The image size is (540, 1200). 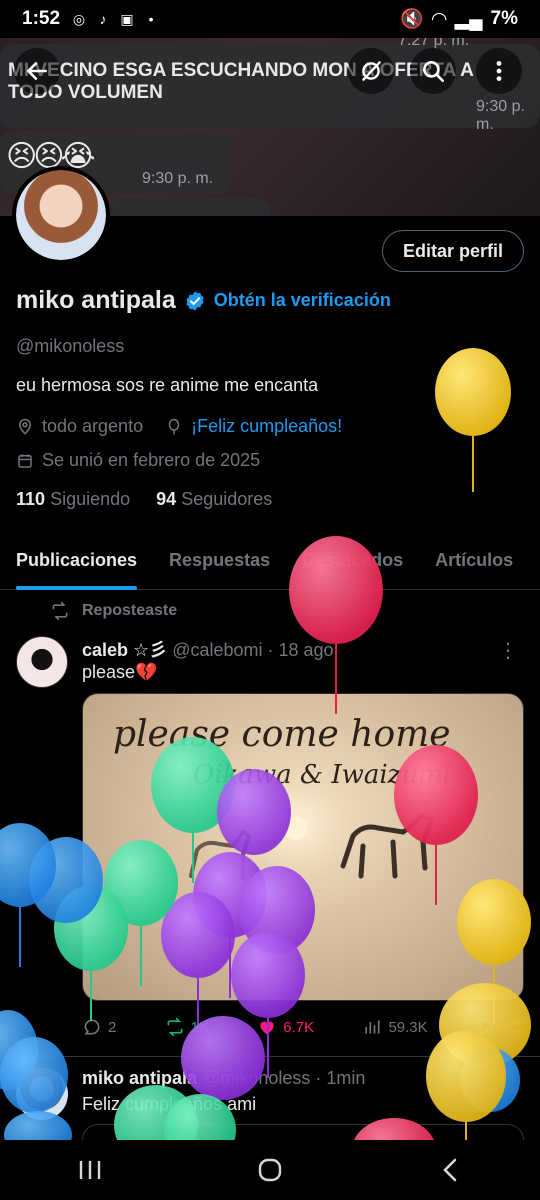 I want to click on back-nav-button, so click(x=450, y=1170).